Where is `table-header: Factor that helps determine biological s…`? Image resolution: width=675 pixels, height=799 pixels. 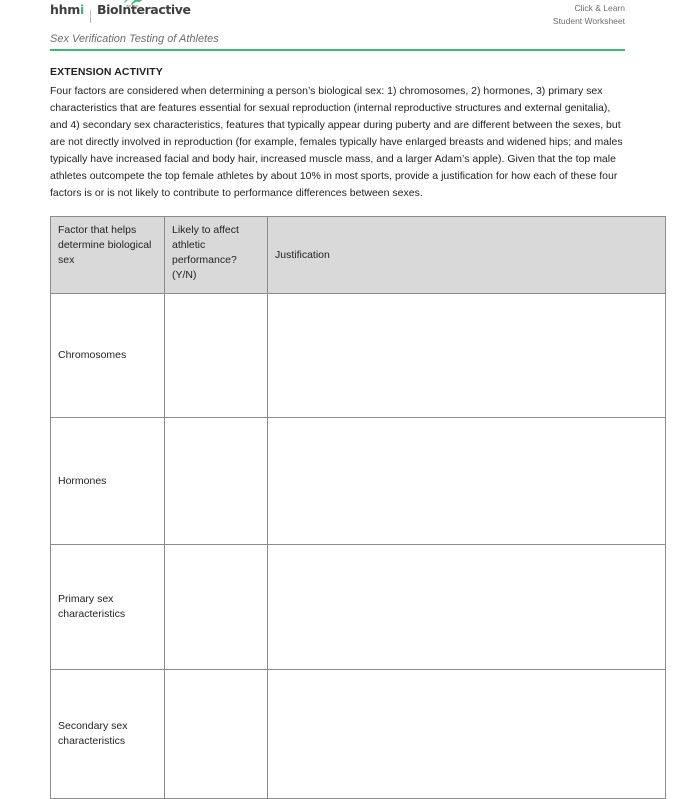
table-header: Factor that helps determine biological s… is located at coordinates (358, 255).